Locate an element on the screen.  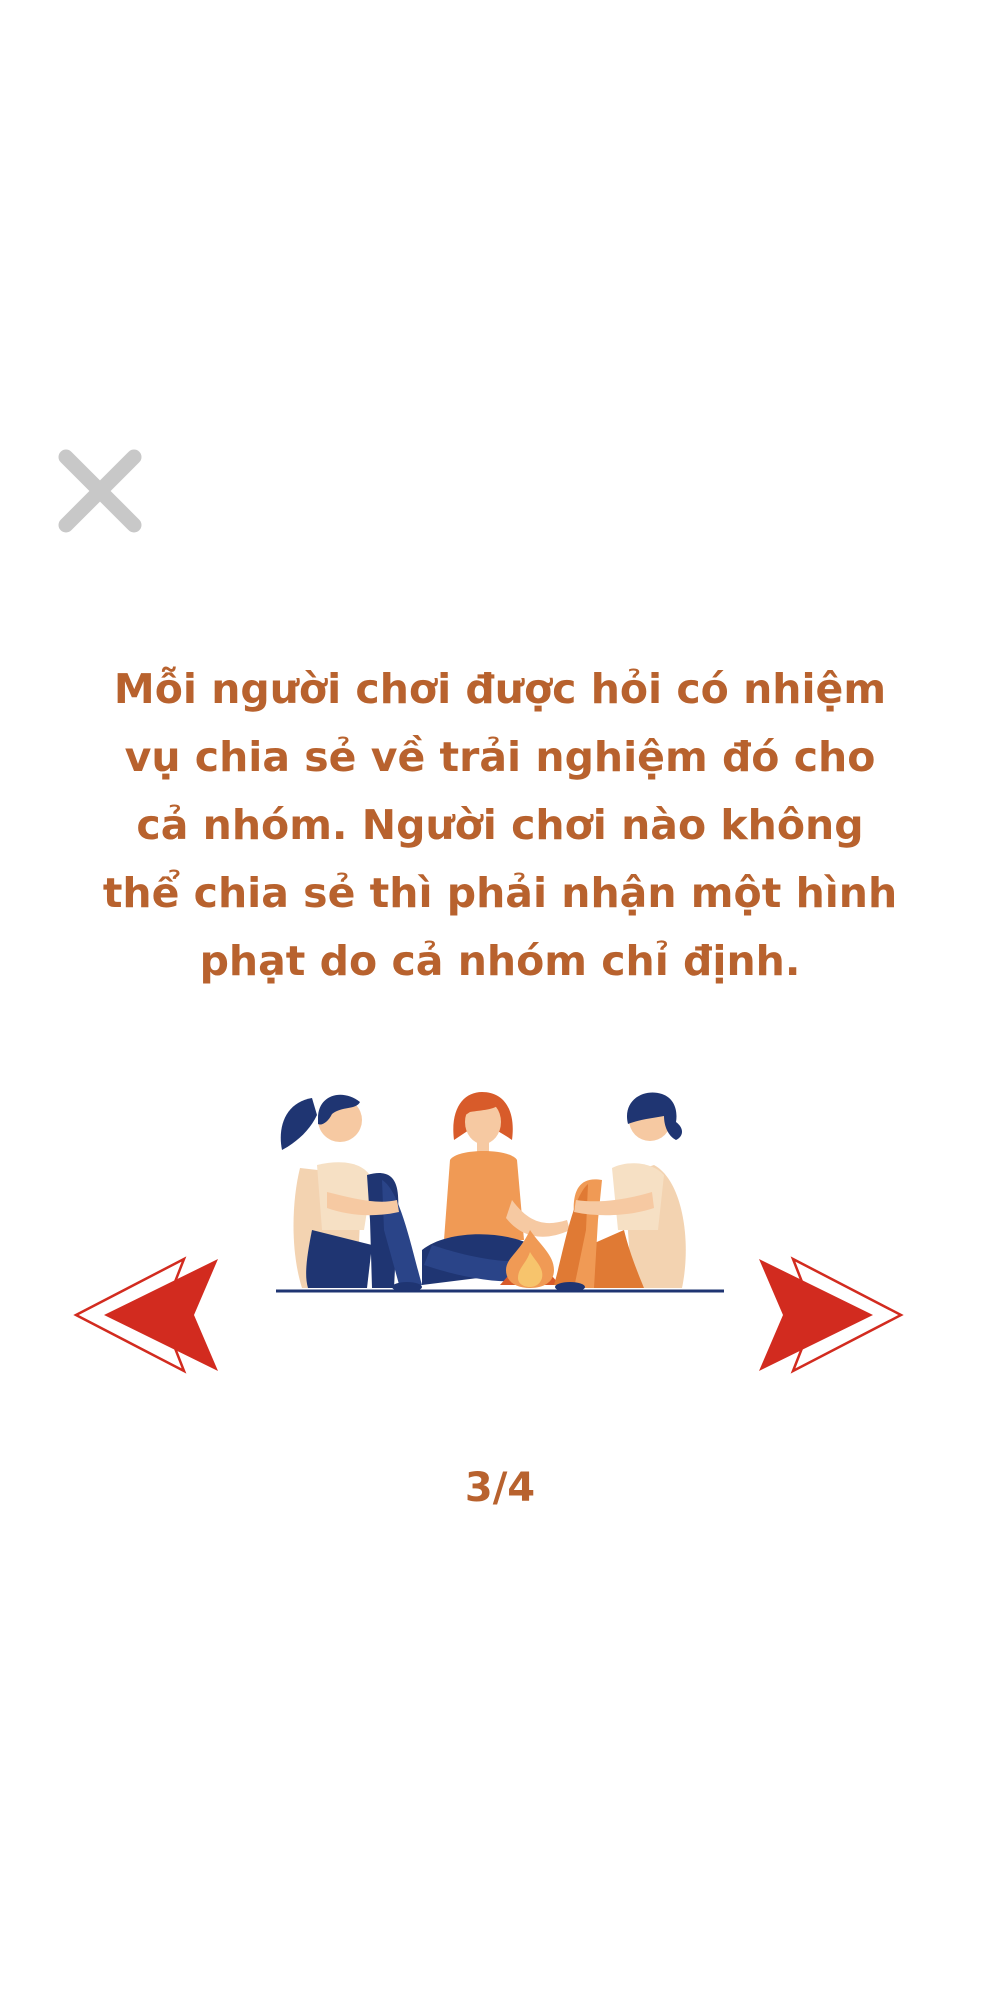
close-button is located at coordinates (100, 491).